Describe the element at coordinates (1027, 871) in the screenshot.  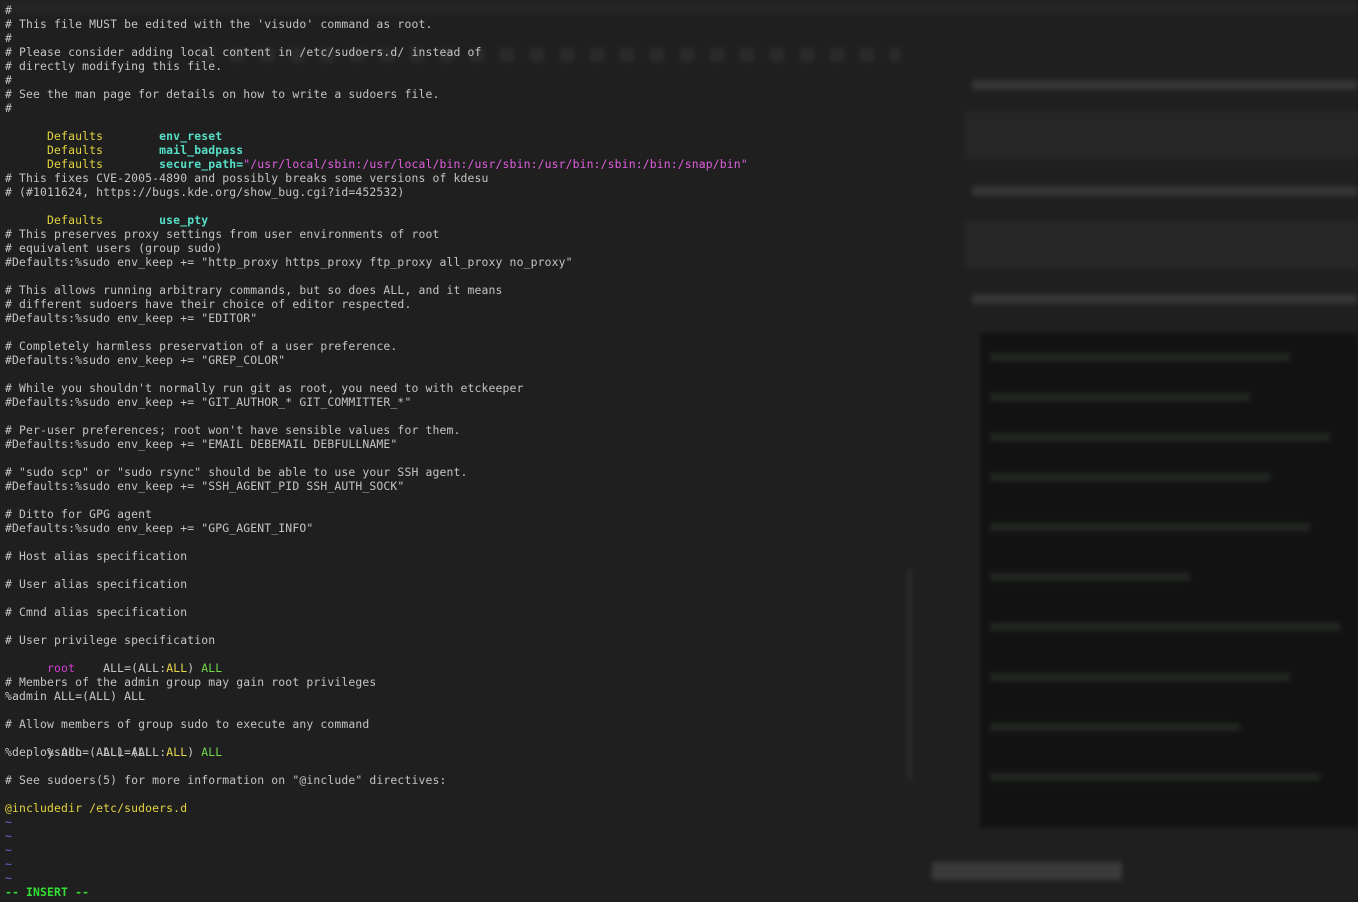
I see `background-heading` at that location.